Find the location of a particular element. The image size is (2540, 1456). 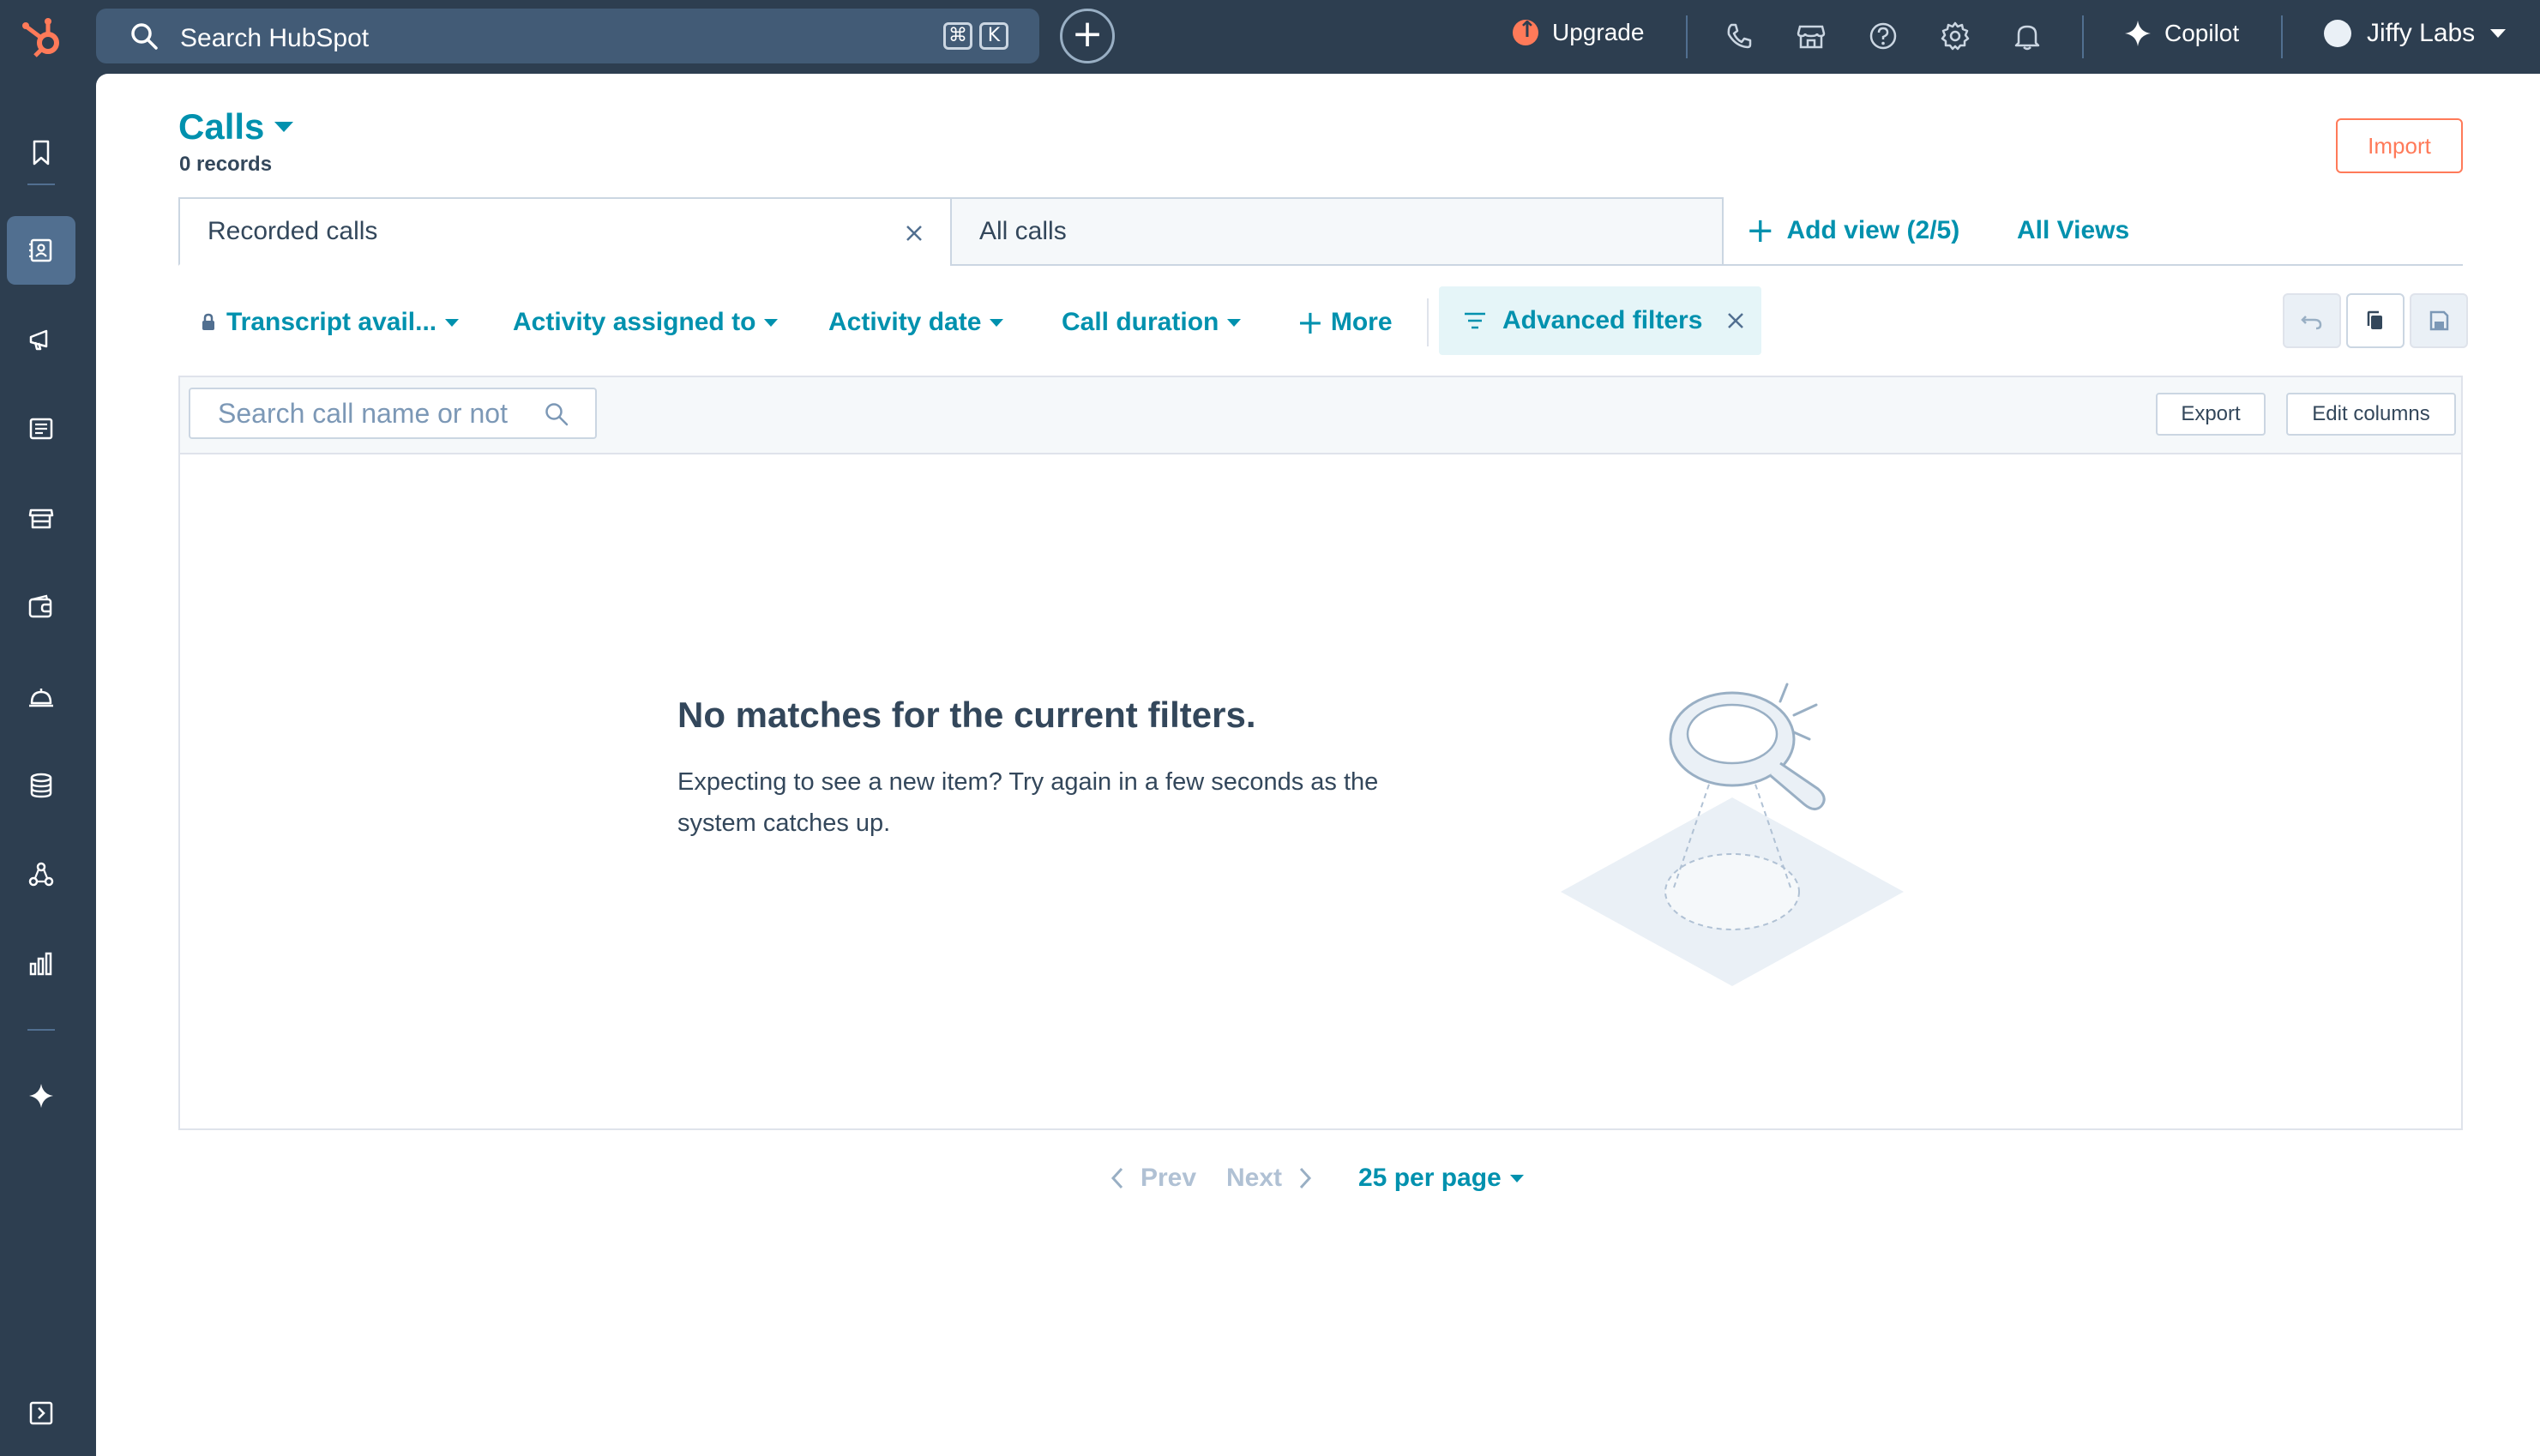

next-page-button: Next is located at coordinates (1270, 1178).